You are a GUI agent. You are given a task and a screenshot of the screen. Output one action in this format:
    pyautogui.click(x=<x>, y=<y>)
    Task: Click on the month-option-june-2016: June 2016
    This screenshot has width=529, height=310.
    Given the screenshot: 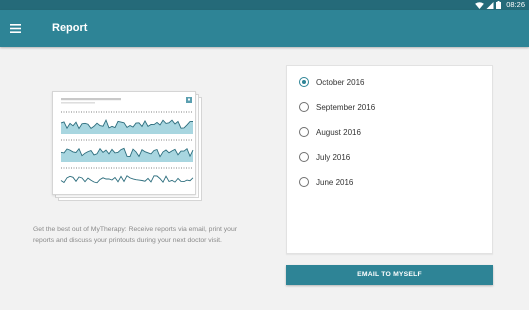 What is the action you would take?
    pyautogui.click(x=326, y=182)
    